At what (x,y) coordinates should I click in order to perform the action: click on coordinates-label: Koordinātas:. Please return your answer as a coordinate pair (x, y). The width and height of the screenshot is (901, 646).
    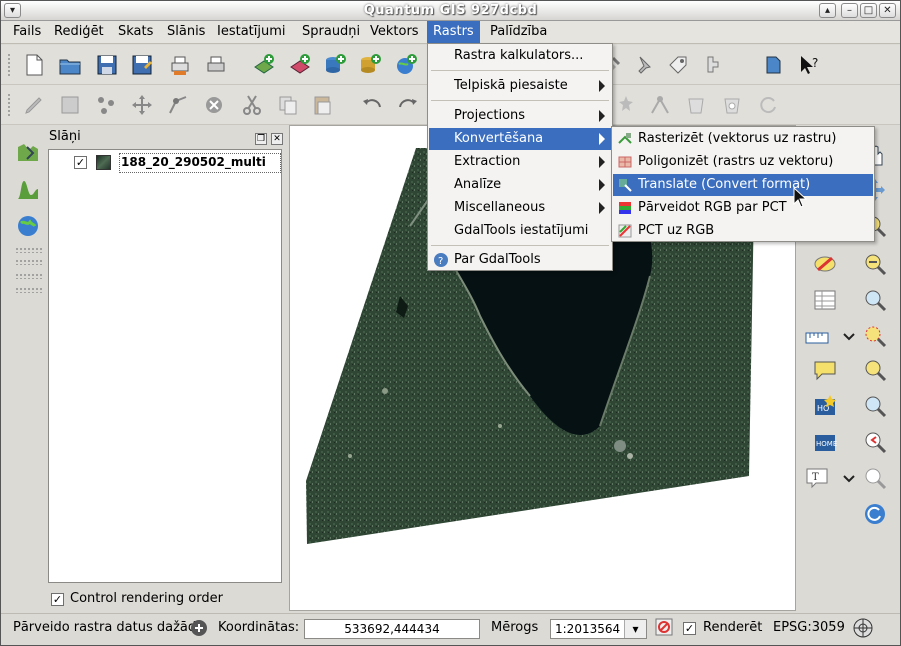
    Looking at the image, I should click on (259, 627).